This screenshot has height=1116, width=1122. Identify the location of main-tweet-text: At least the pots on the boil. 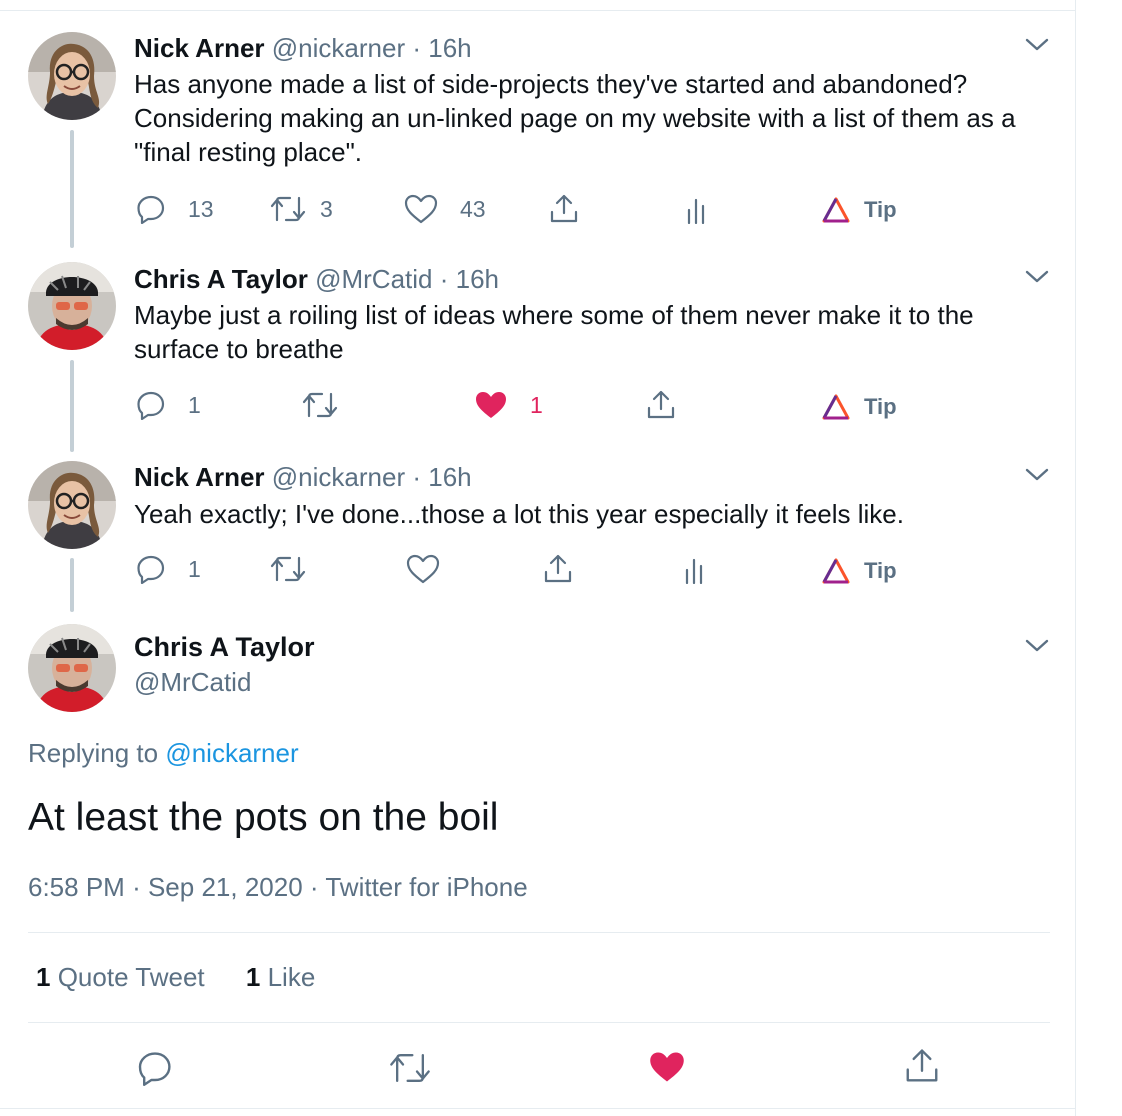
(263, 817).